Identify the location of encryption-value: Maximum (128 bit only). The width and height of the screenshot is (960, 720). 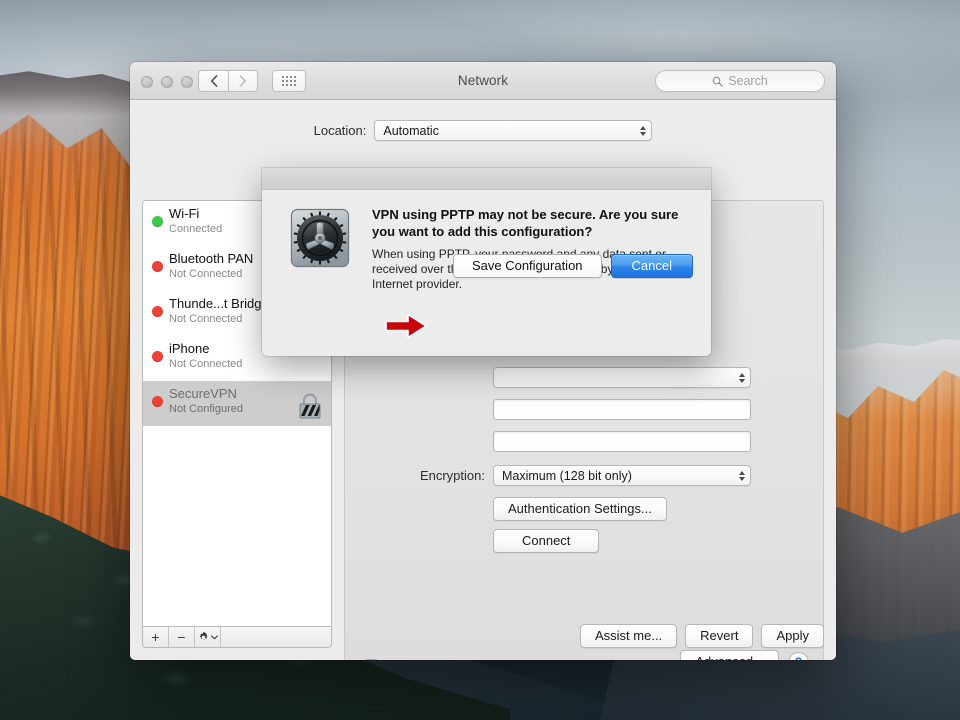
(567, 475).